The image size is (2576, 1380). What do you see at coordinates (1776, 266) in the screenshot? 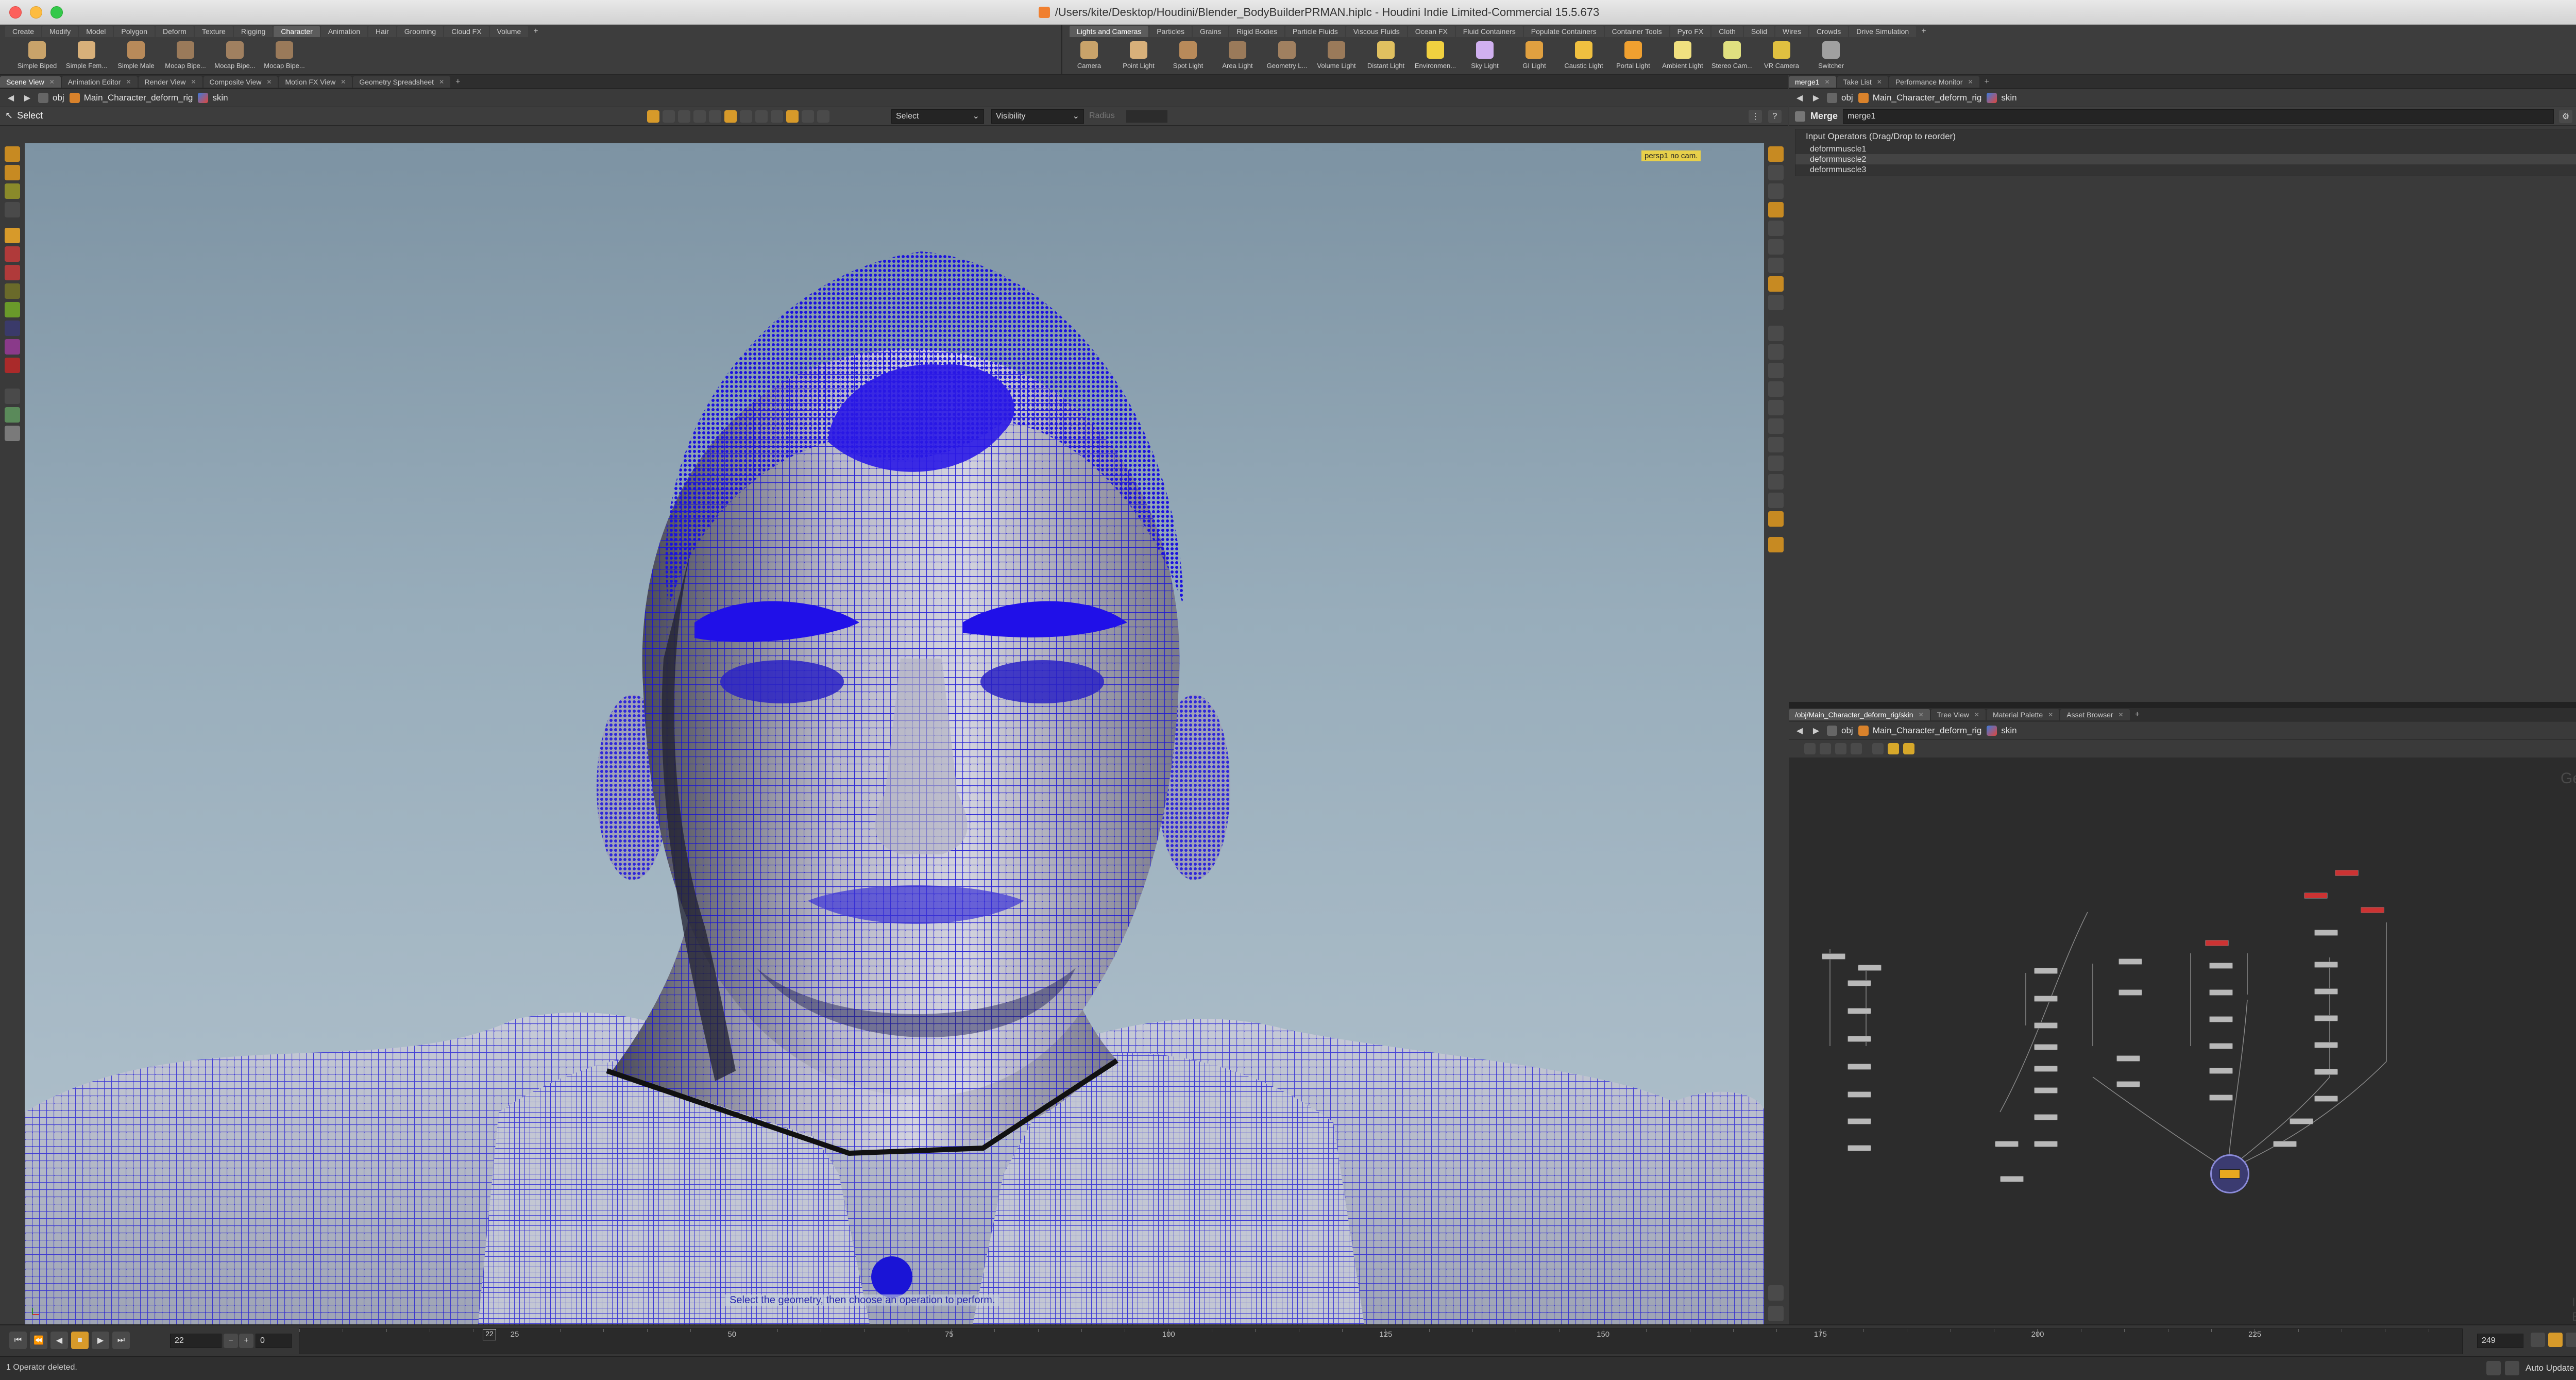
I see `ghost-icon` at bounding box center [1776, 266].